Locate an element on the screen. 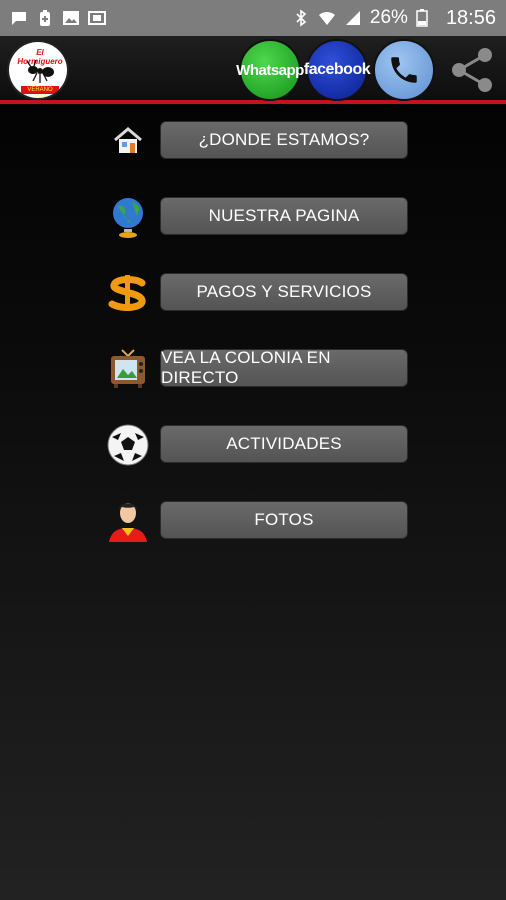 This screenshot has height=900, width=506. battery-percent: 26% is located at coordinates (388, 17).